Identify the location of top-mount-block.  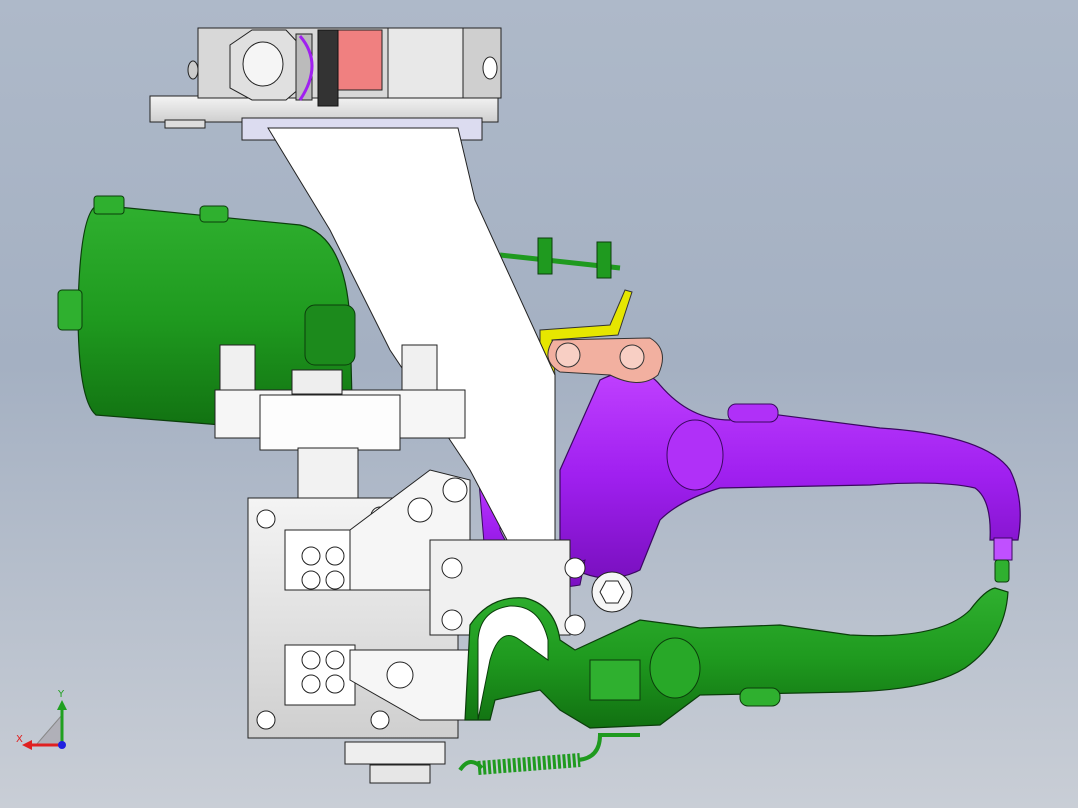
(325, 84).